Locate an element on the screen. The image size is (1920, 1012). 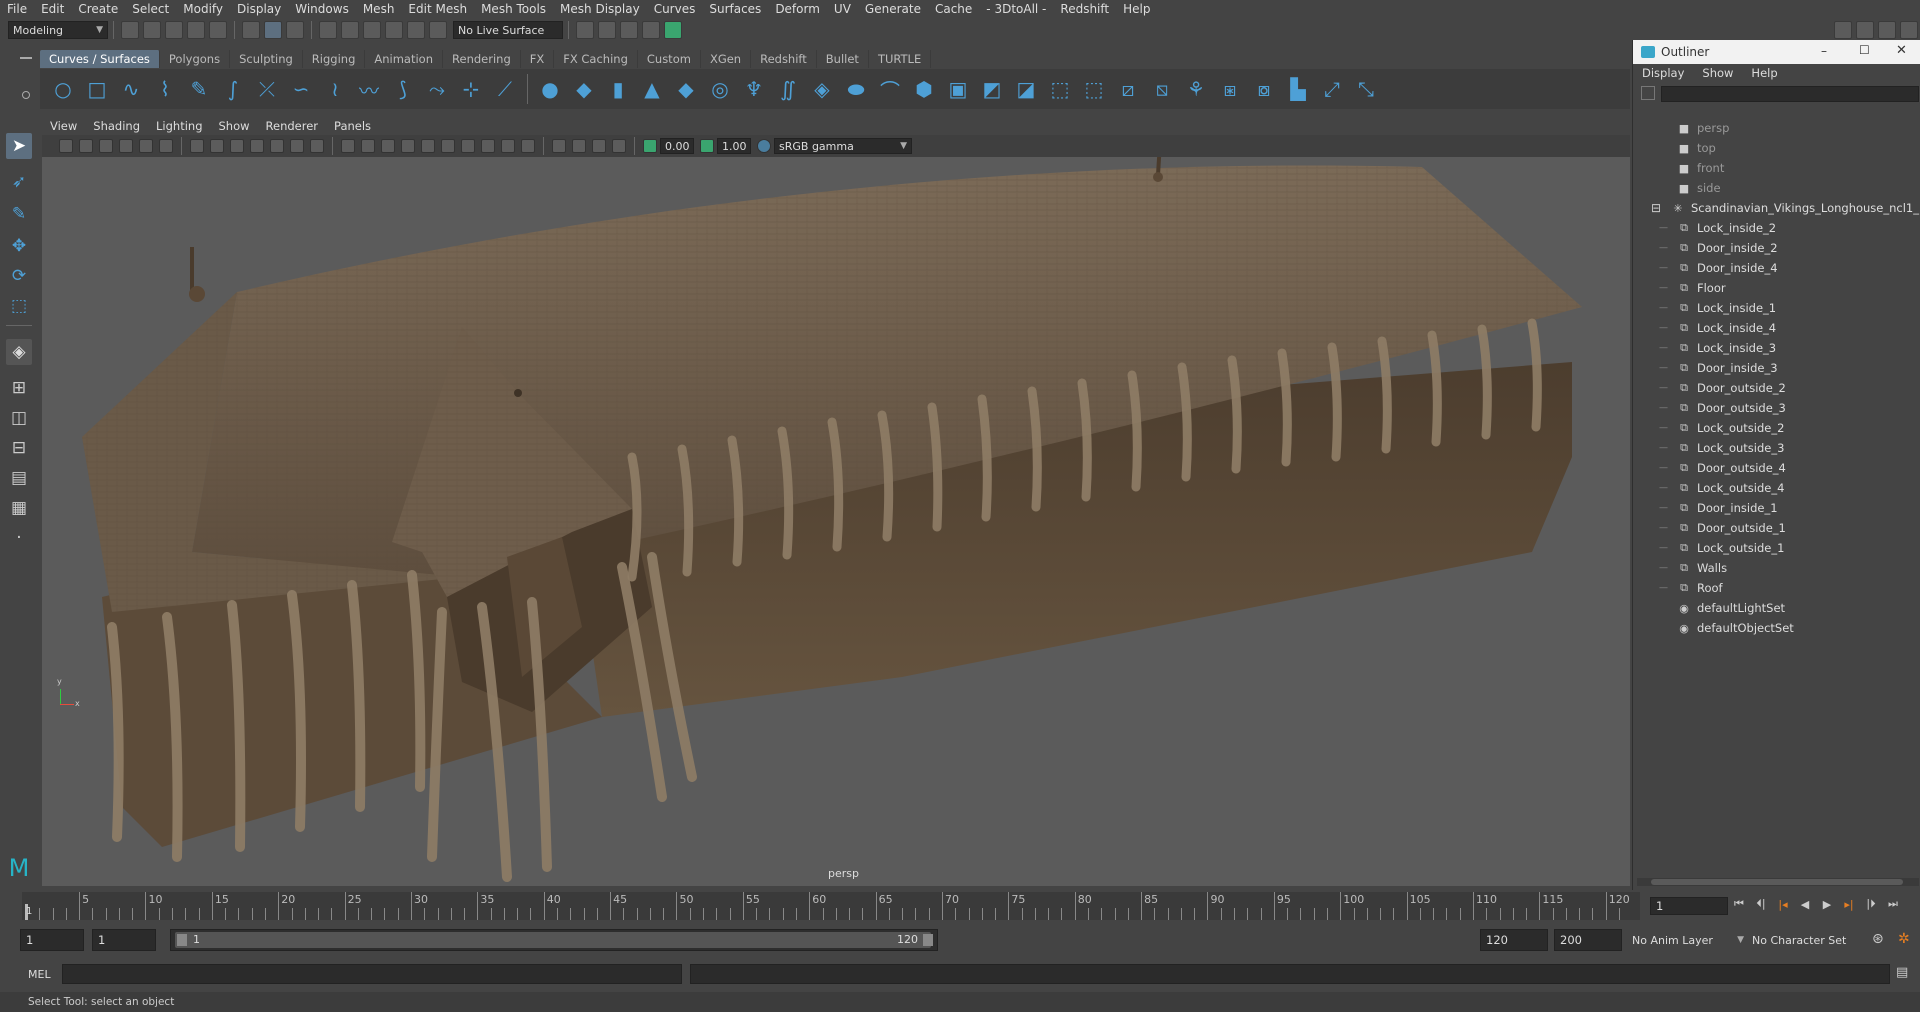
depth-of-field-icon is located at coordinates (528, 146).